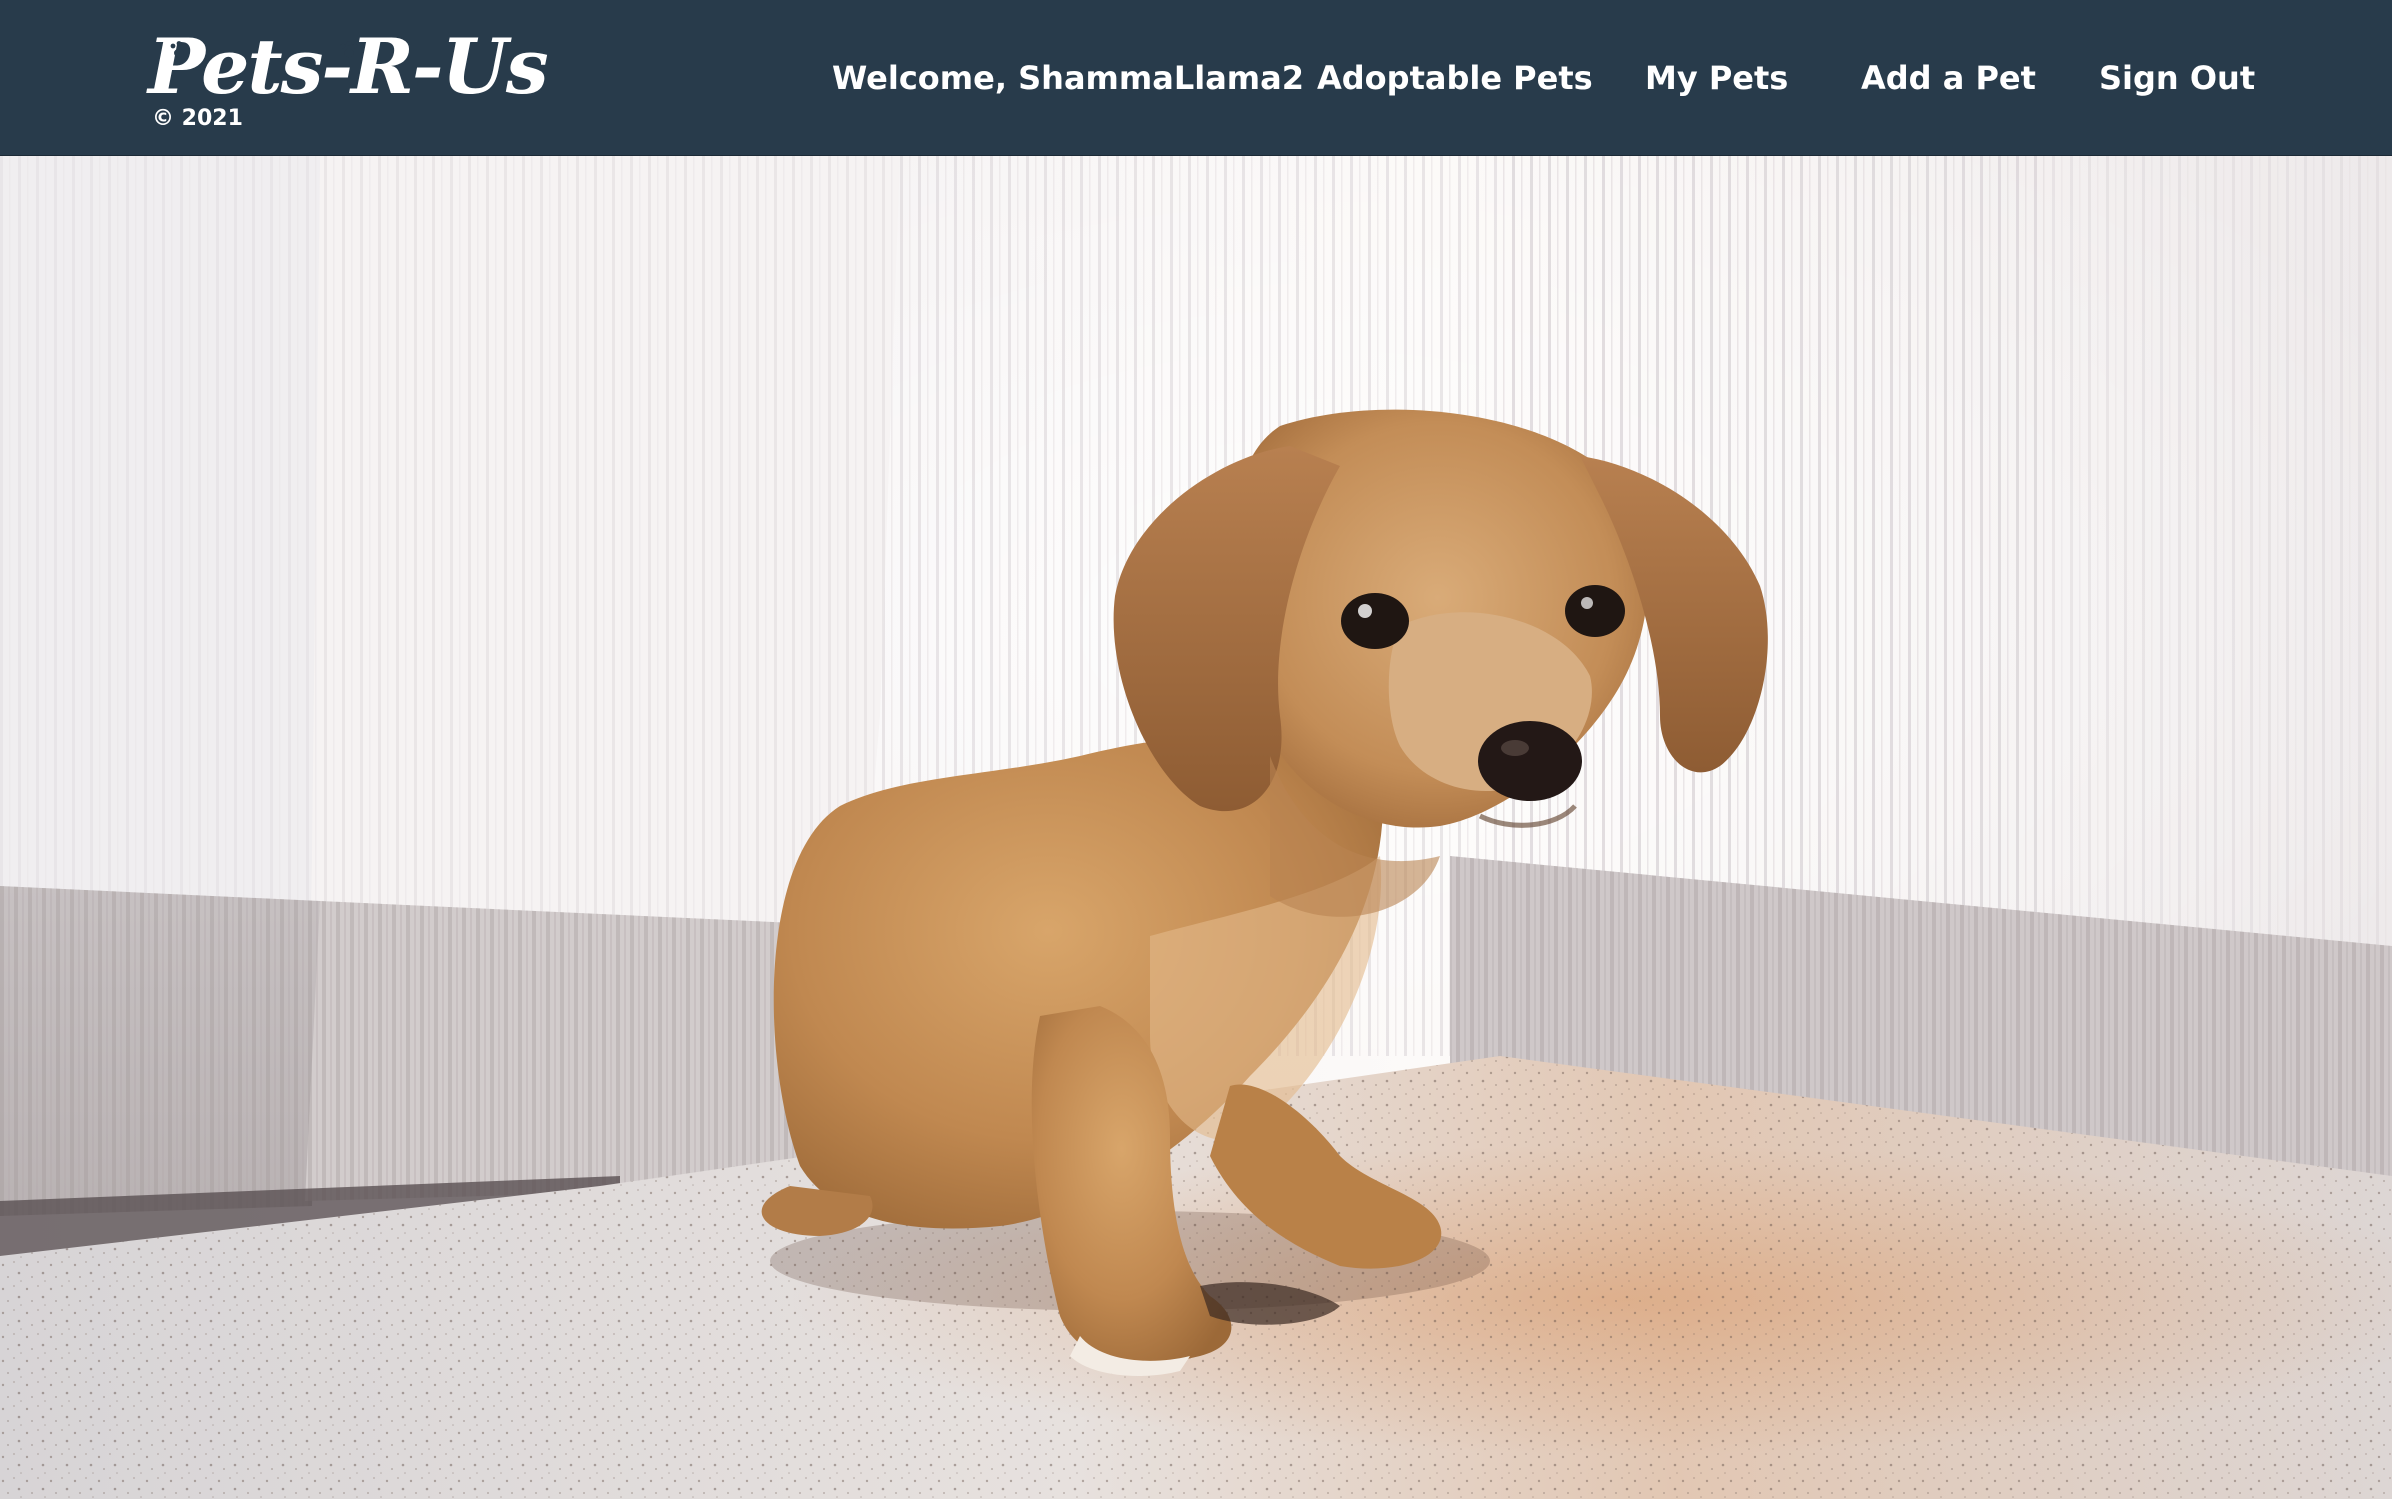  I want to click on welcome-user-label: Welcome, ShammaLlama2, so click(1068, 78).